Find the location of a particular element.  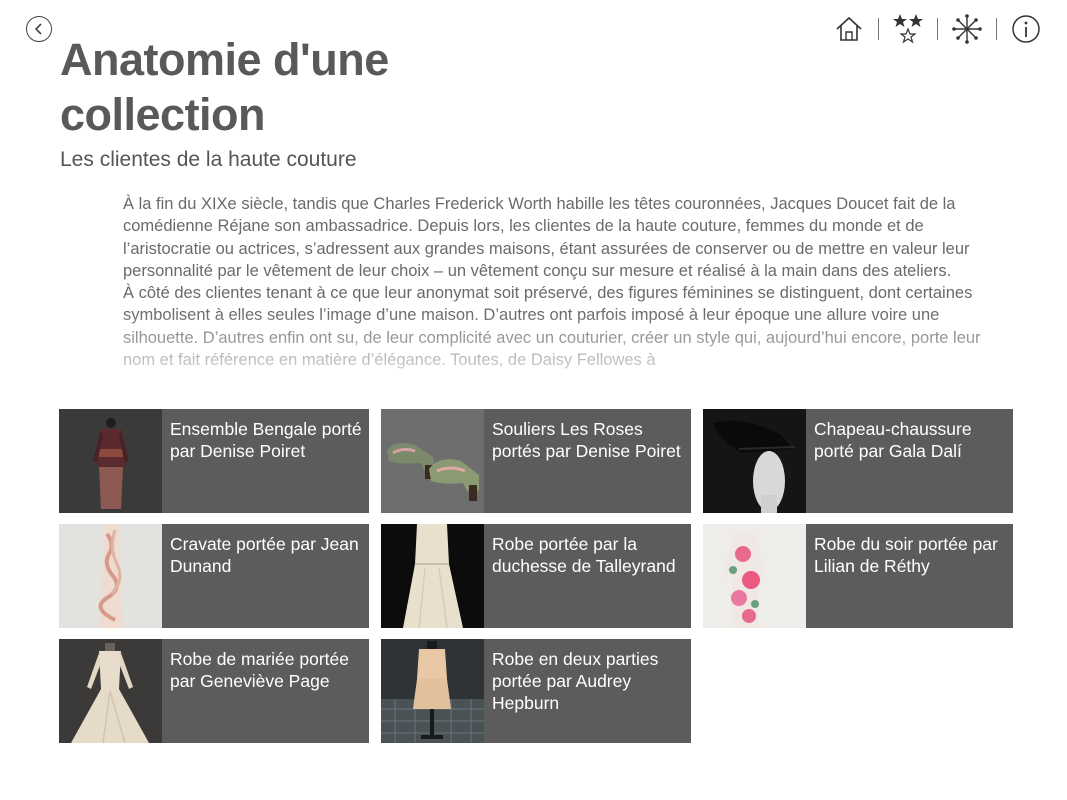

collection-card-chapeau-chaussure: Chapeau-chaussure porté par Gala Dalí is located at coordinates (858, 461).